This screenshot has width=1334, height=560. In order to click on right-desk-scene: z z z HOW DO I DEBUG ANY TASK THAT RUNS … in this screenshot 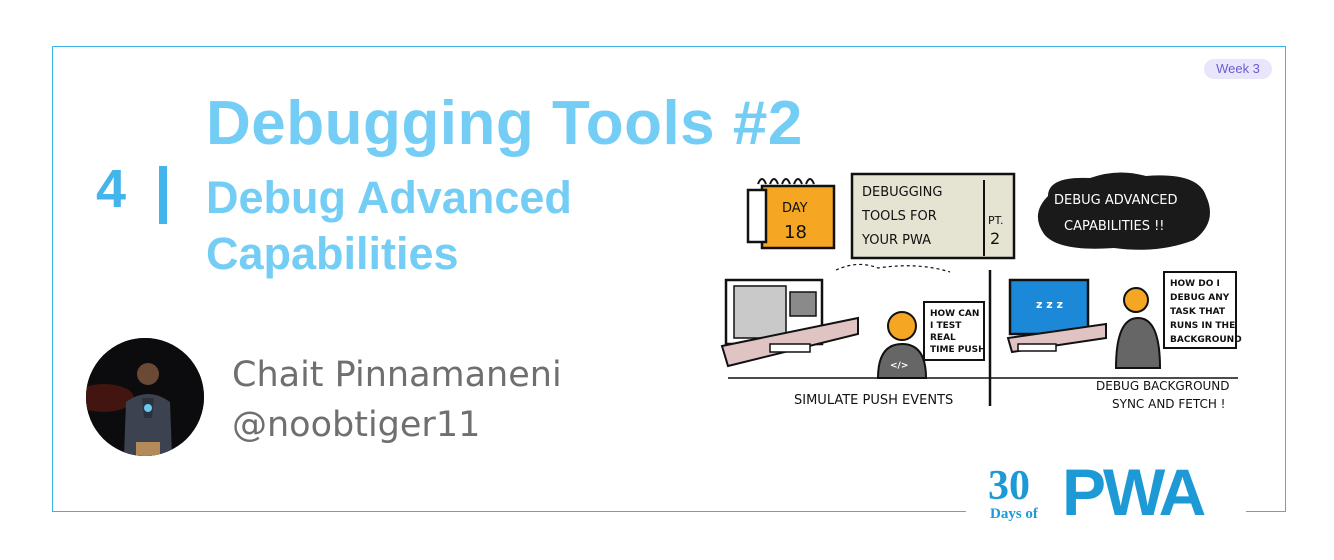, I will do `click(1124, 341)`.